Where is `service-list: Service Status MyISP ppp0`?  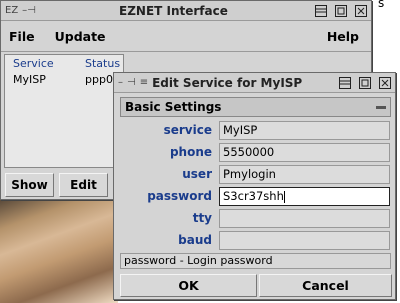
service-list: Service Status MyISP ppp0 is located at coordinates (64, 111).